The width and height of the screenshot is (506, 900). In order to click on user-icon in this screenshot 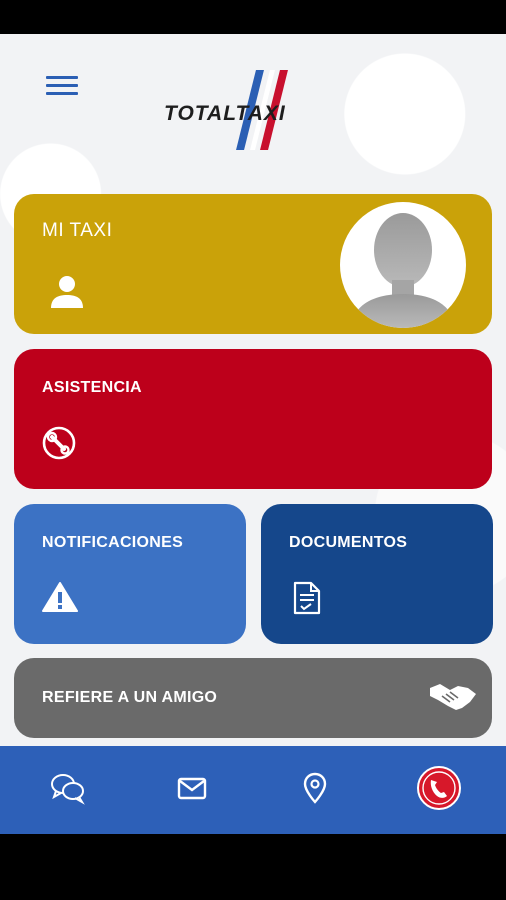, I will do `click(67, 292)`.